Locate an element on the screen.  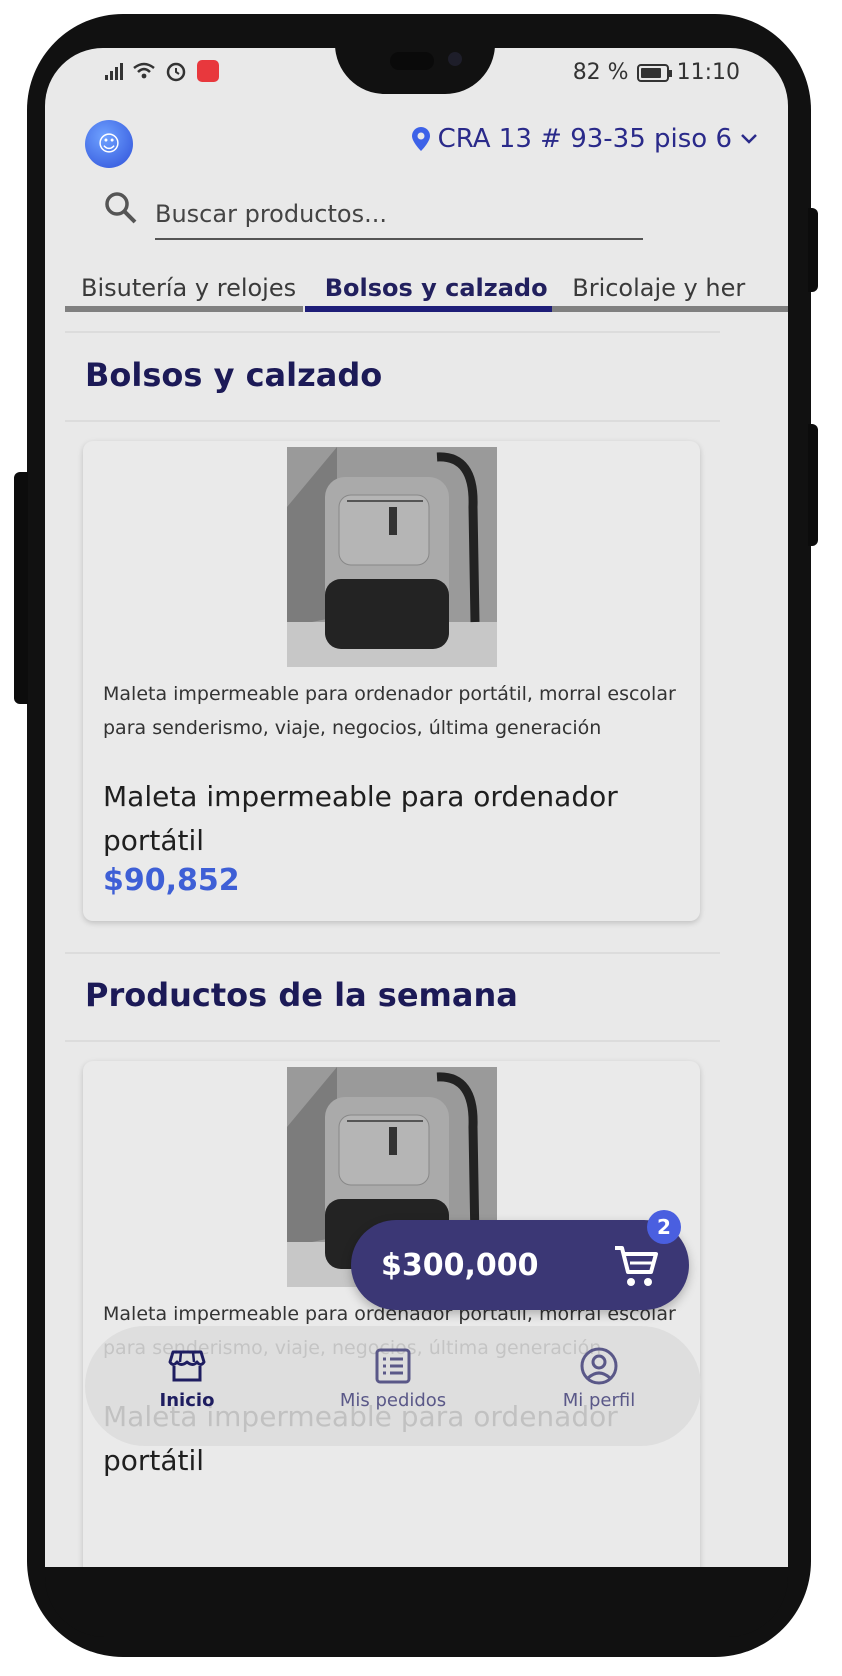
nav-mis-pedidos: Mis pedidos is located at coordinates (393, 1378).